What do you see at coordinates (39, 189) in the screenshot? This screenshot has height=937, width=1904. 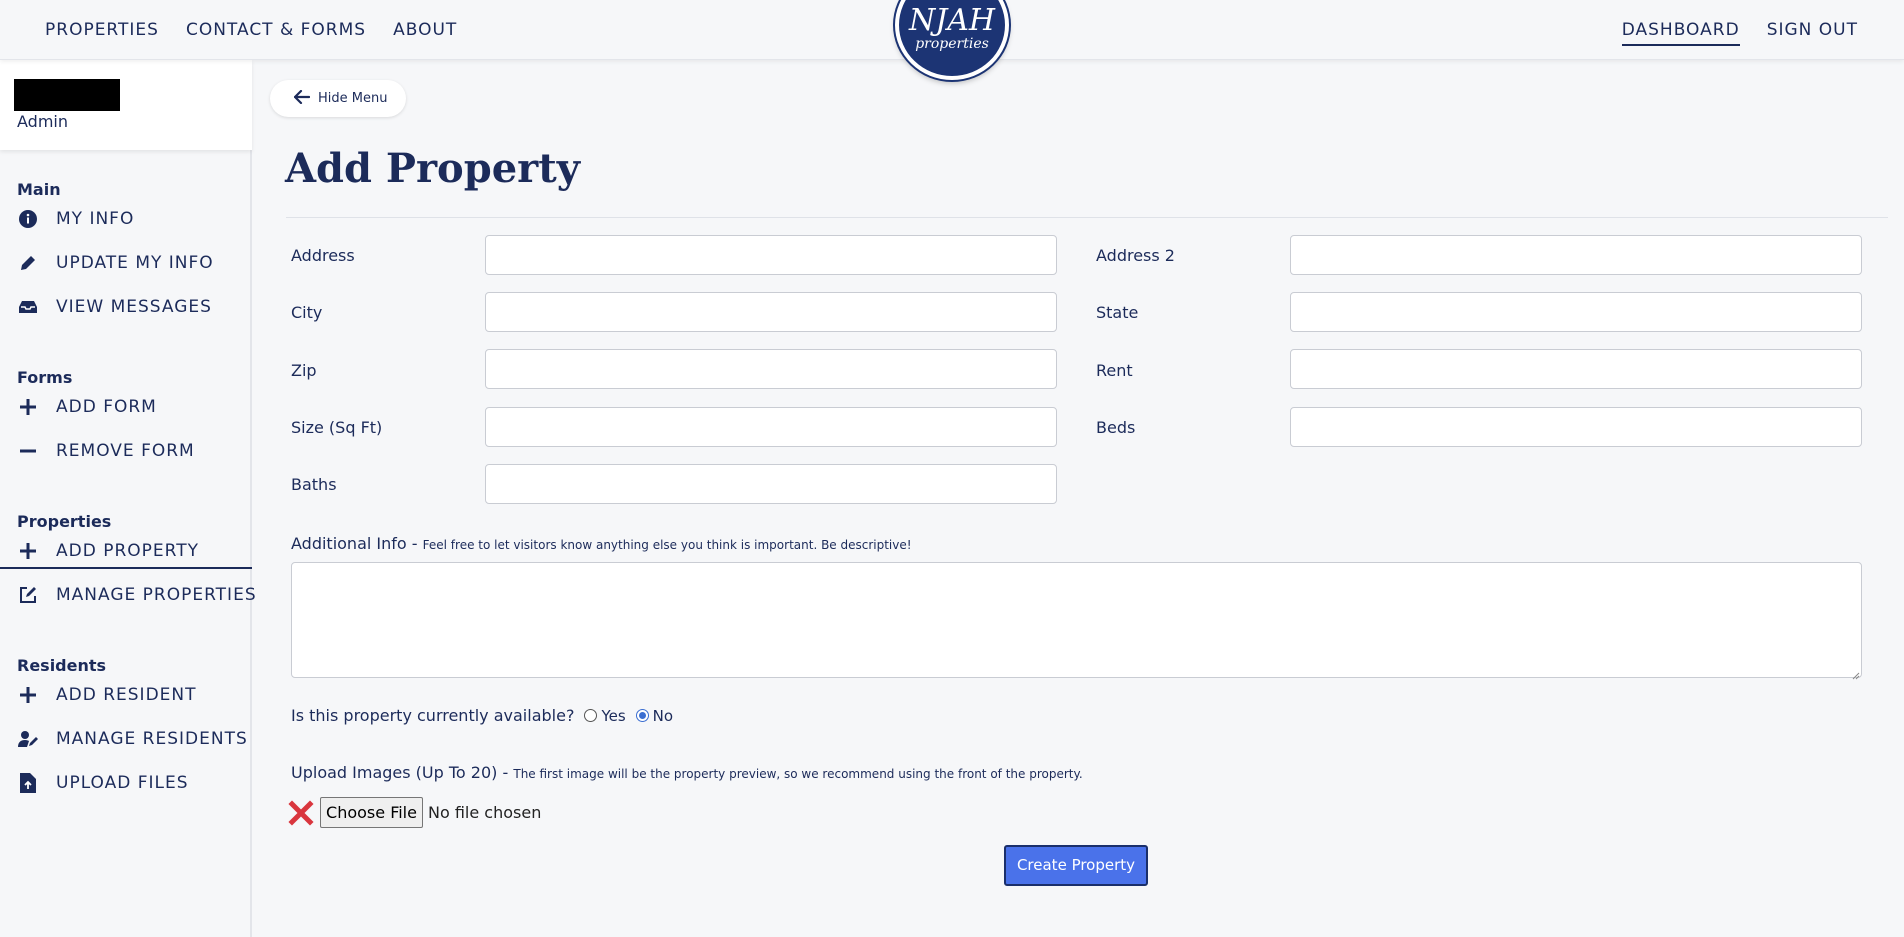 I see `section-title-main: Main` at bounding box center [39, 189].